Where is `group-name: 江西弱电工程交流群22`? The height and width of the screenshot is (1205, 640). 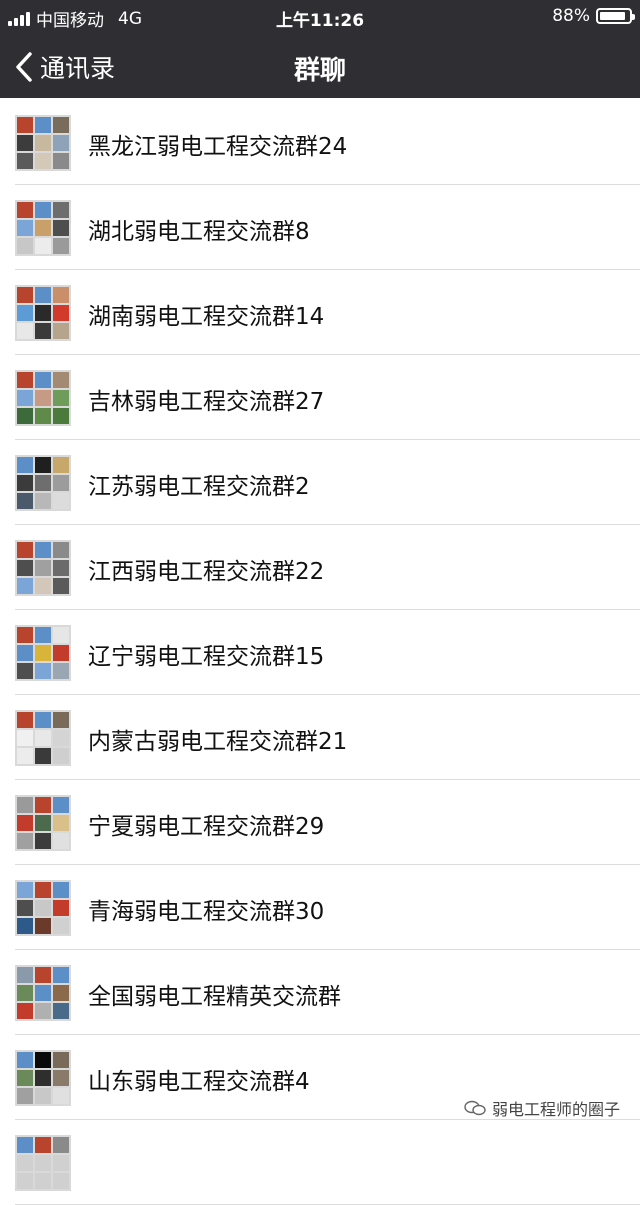 group-name: 江西弱电工程交流群22 is located at coordinates (206, 572).